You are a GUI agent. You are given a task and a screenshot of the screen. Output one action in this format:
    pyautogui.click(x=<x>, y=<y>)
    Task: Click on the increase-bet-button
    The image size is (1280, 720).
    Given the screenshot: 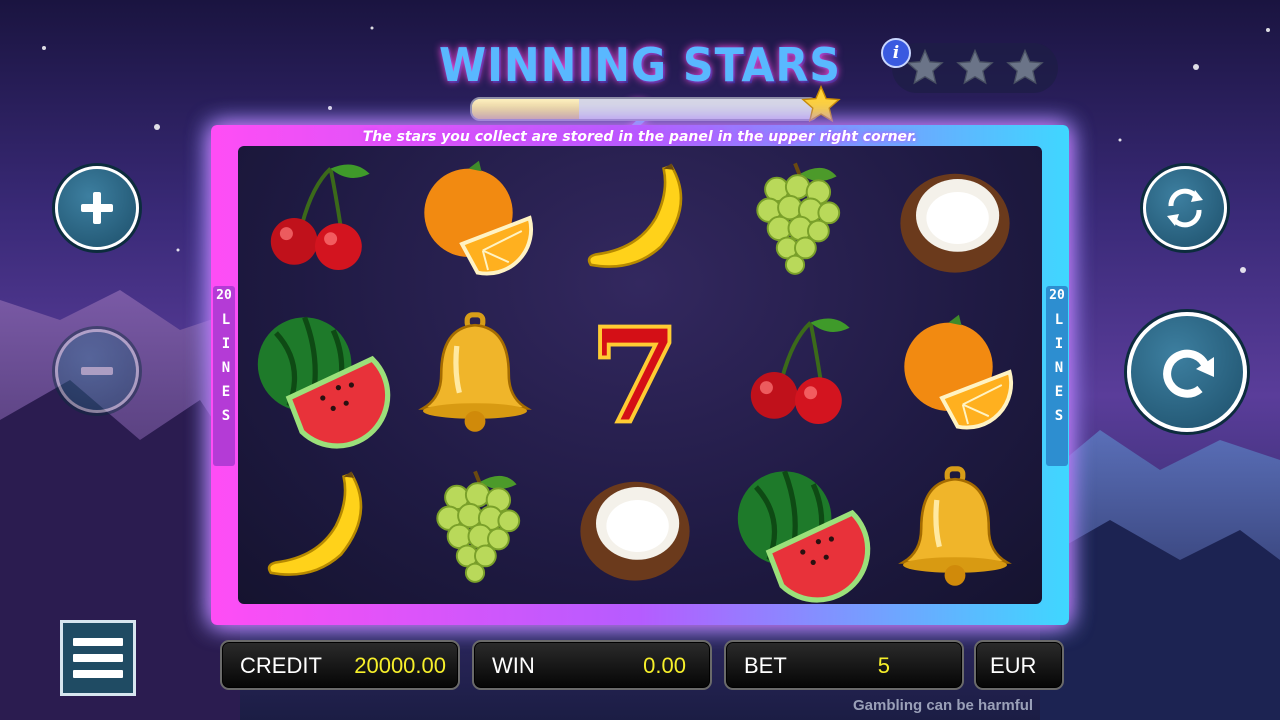 What is the action you would take?
    pyautogui.click(x=97, y=208)
    